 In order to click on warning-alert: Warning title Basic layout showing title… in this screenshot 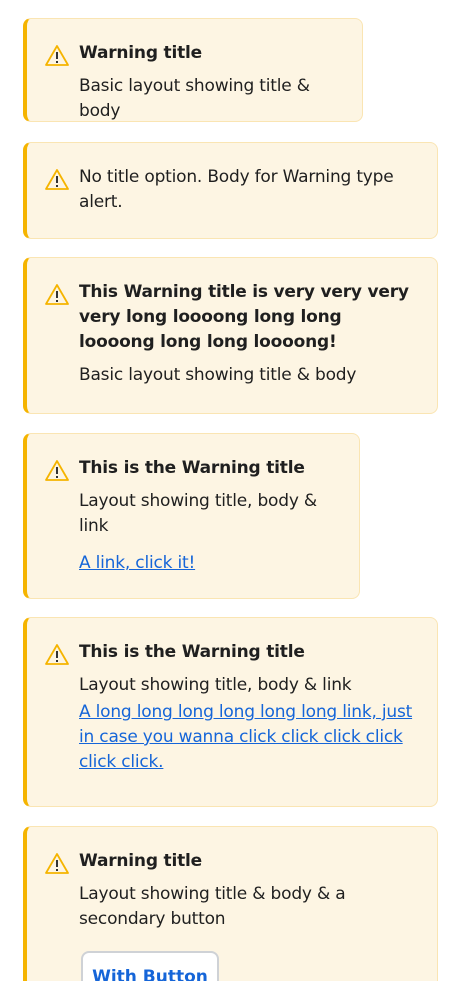, I will do `click(193, 70)`.